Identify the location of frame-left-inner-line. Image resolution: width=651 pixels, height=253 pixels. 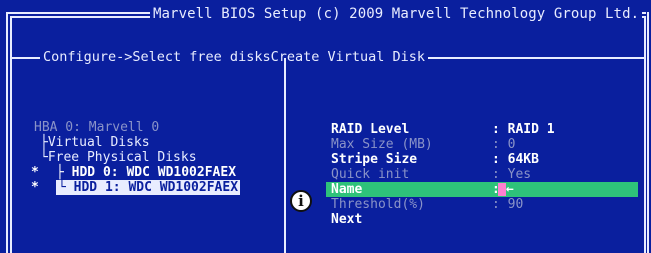
(11, 134).